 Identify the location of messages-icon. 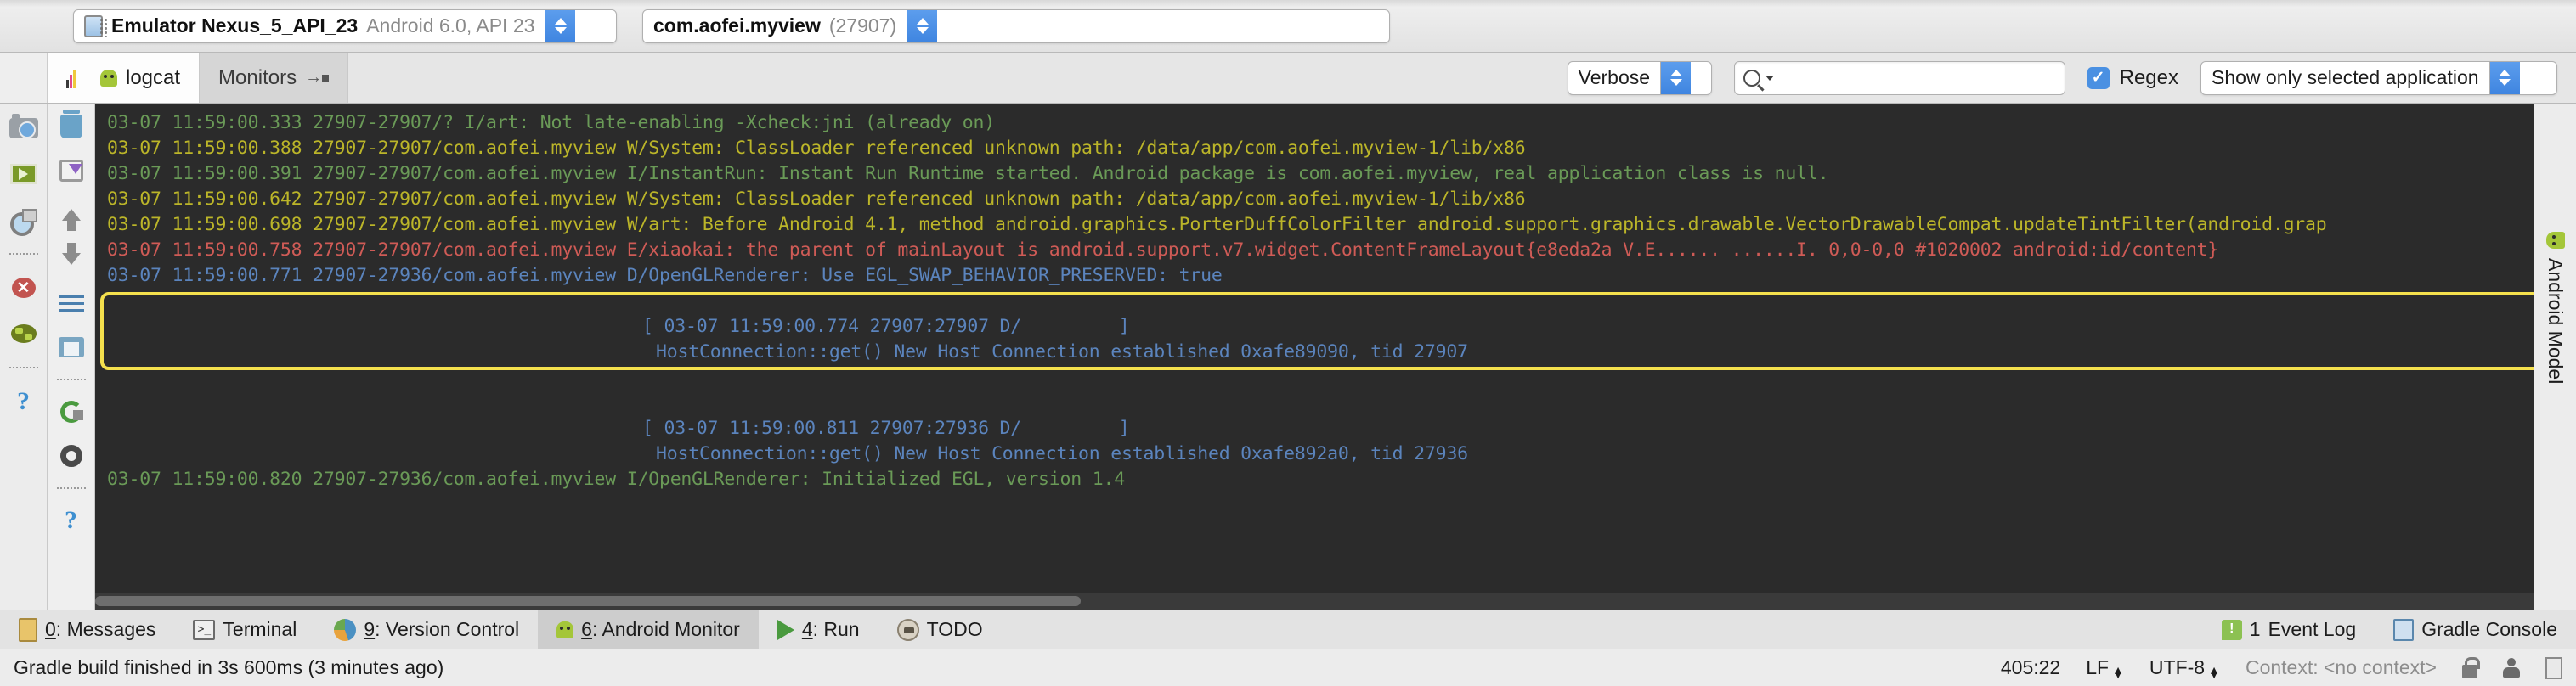
(28, 629).